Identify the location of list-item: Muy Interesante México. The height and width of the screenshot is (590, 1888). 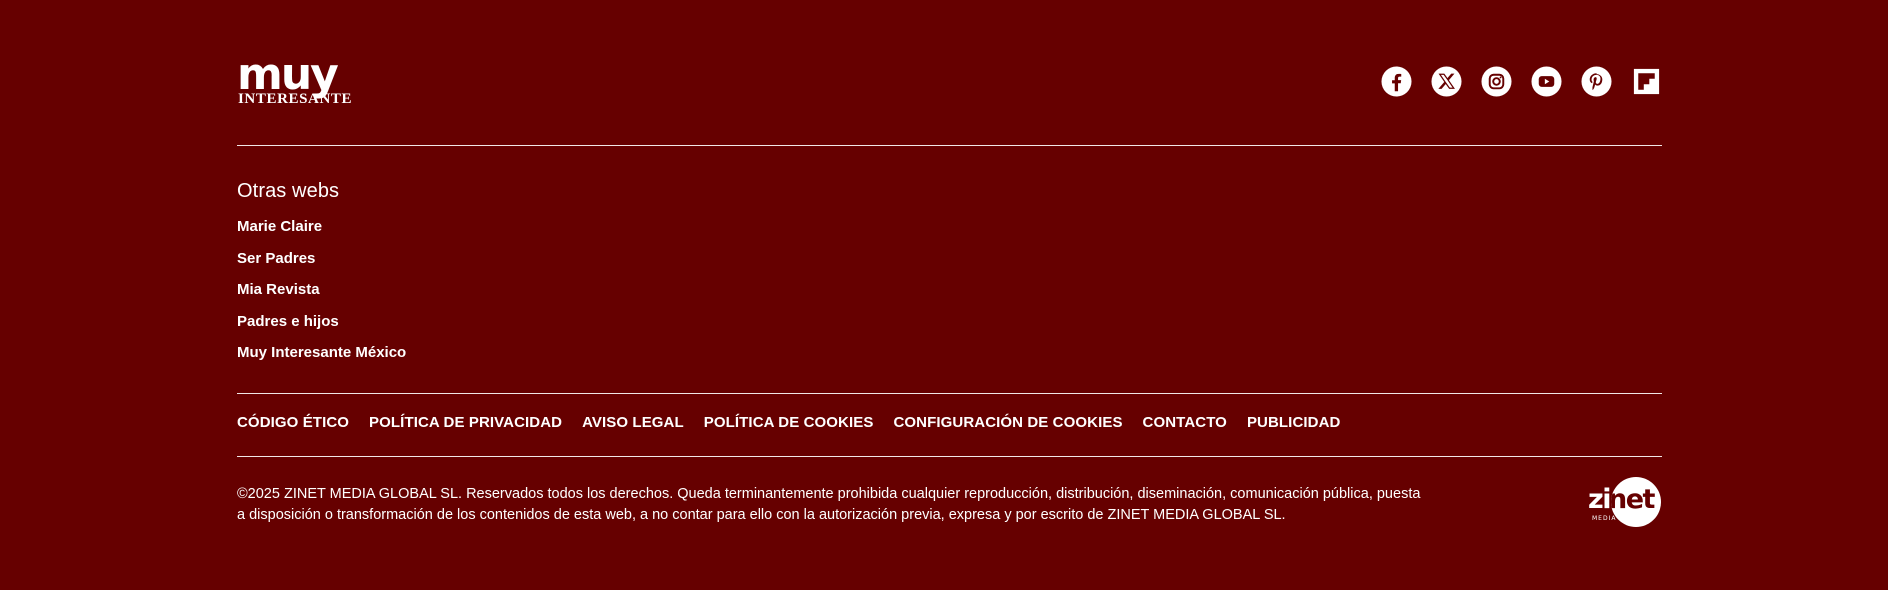
(321, 359).